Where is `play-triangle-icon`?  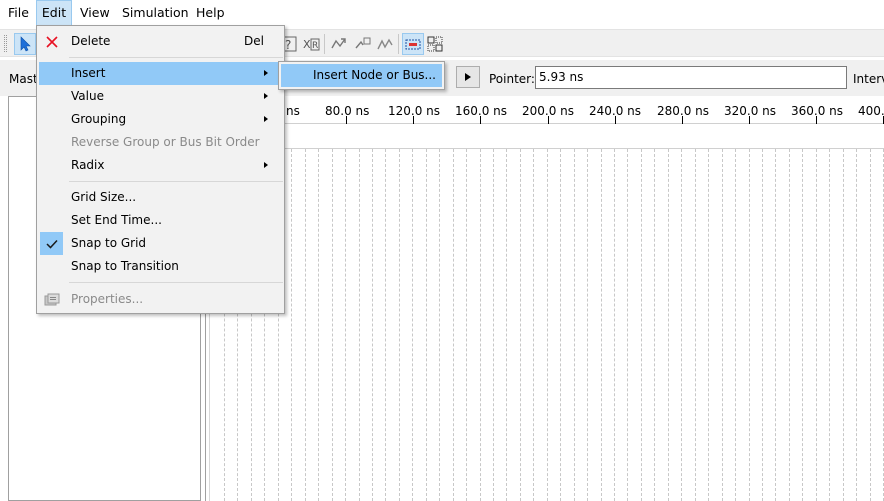
play-triangle-icon is located at coordinates (468, 77).